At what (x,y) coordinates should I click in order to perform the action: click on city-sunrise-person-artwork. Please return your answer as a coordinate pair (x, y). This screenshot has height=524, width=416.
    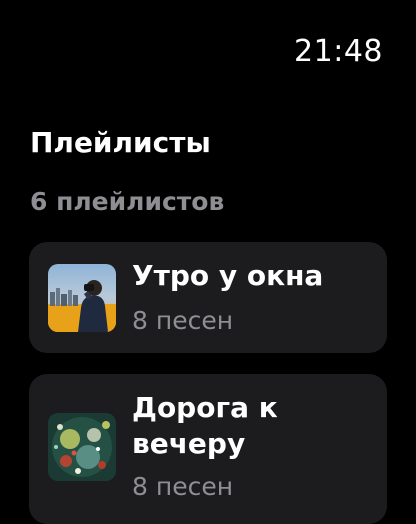
    Looking at the image, I should click on (82, 298).